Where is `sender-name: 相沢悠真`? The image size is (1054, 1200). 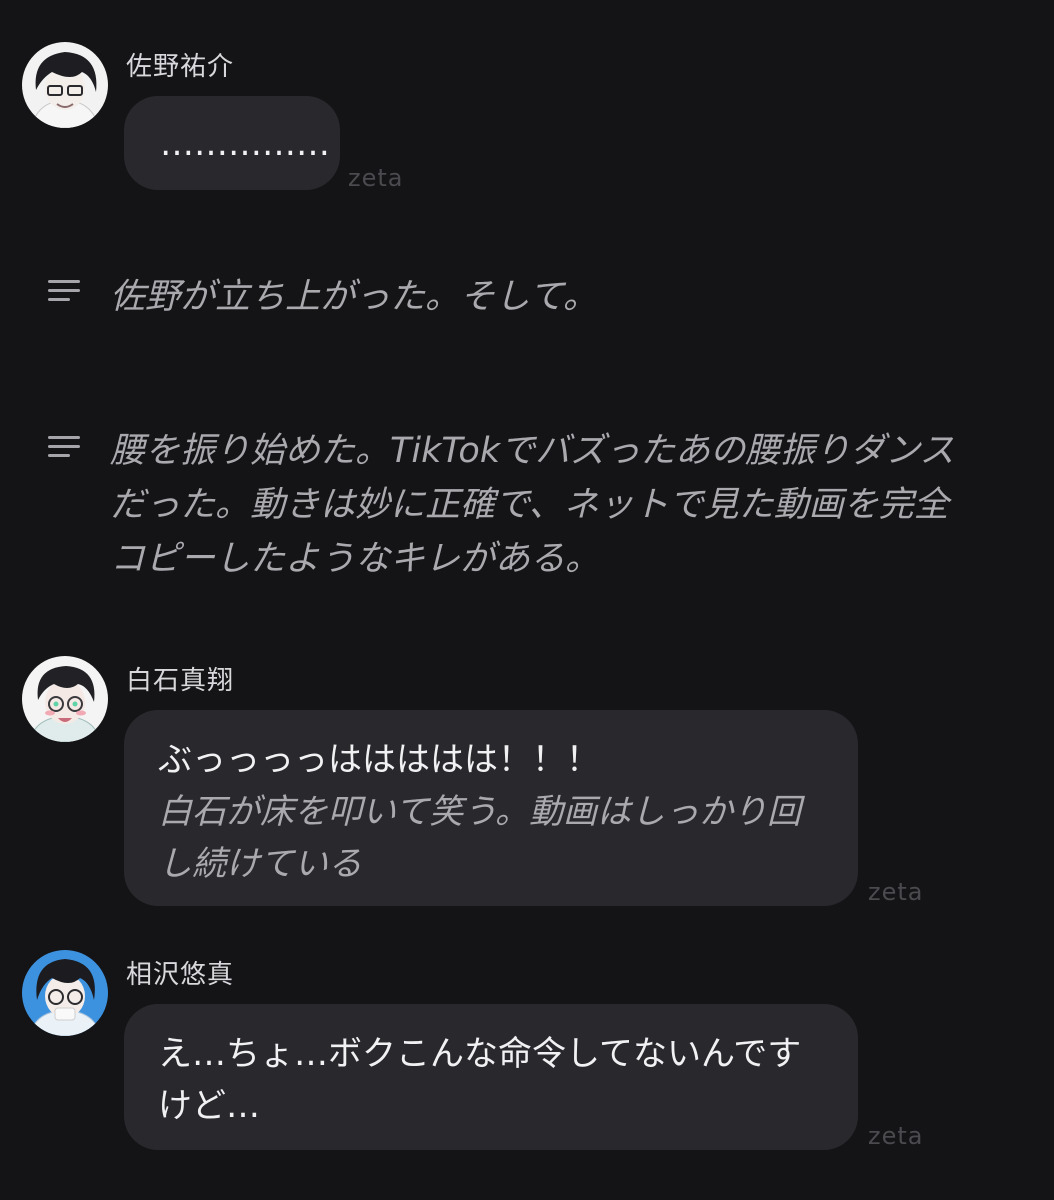 sender-name: 相沢悠真 is located at coordinates (180, 975).